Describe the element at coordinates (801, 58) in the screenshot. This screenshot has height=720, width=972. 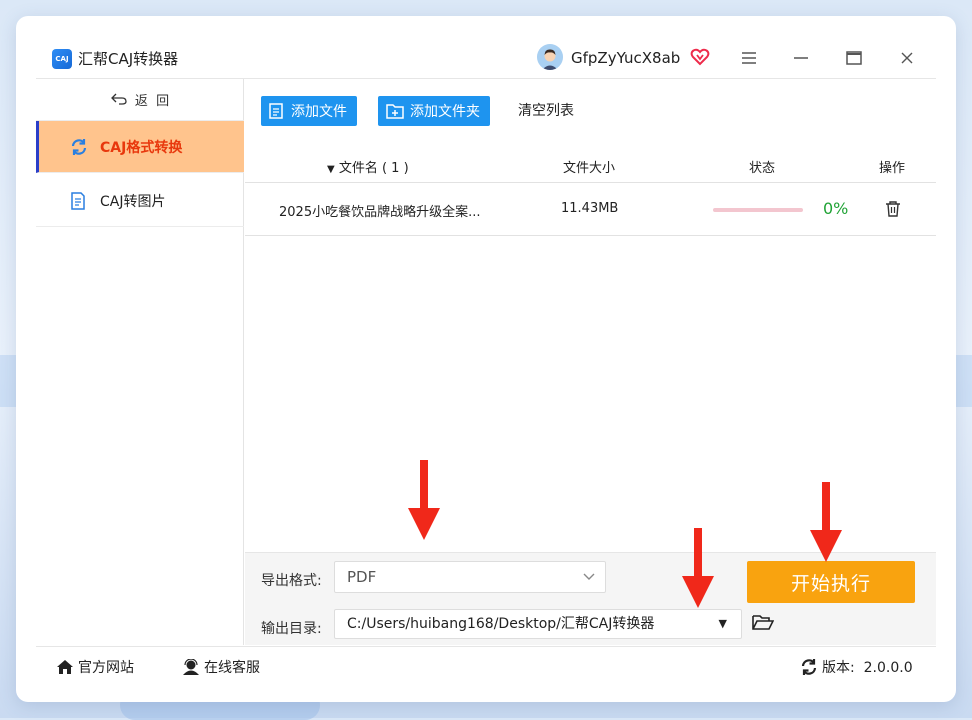
I see `minimize-button` at that location.